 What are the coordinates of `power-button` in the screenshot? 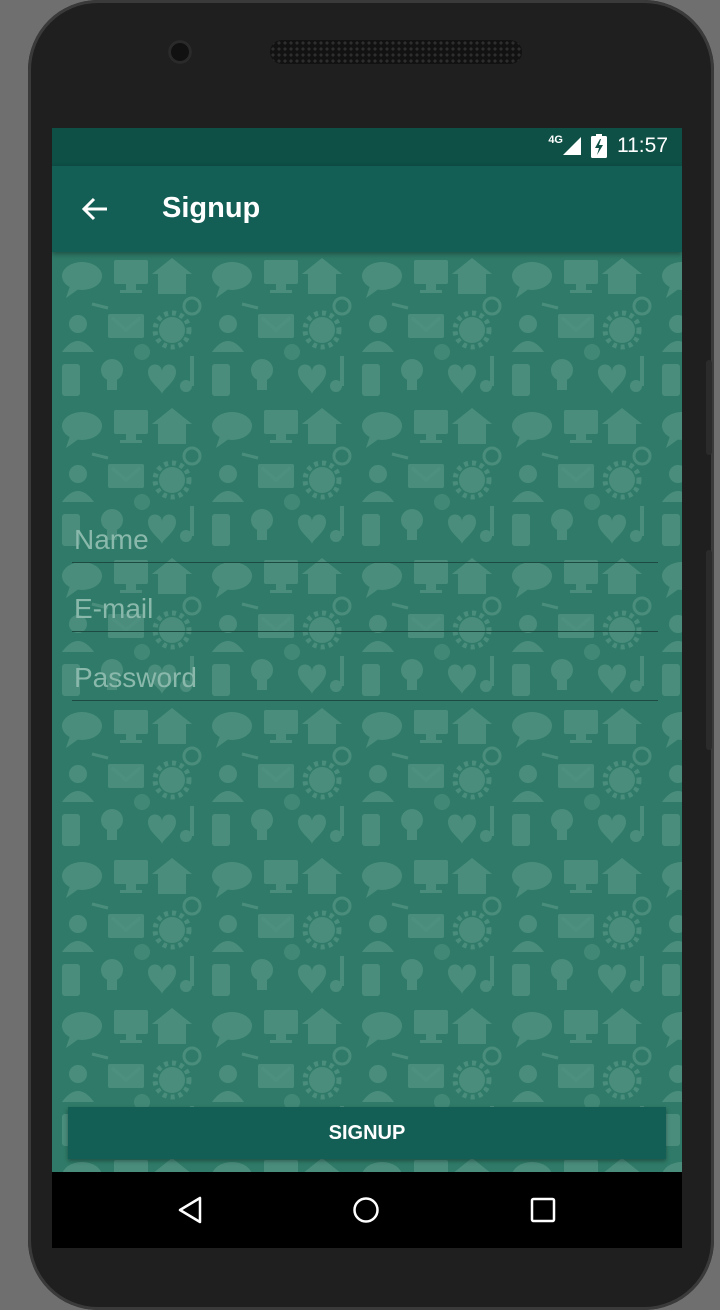 It's located at (709, 650).